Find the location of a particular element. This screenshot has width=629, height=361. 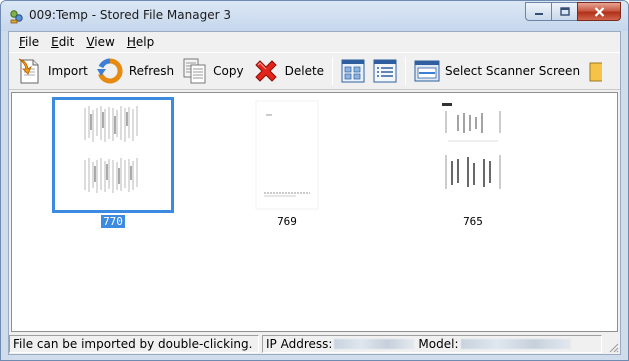

status-hint: File can be imported by double-clicking. is located at coordinates (134, 344).